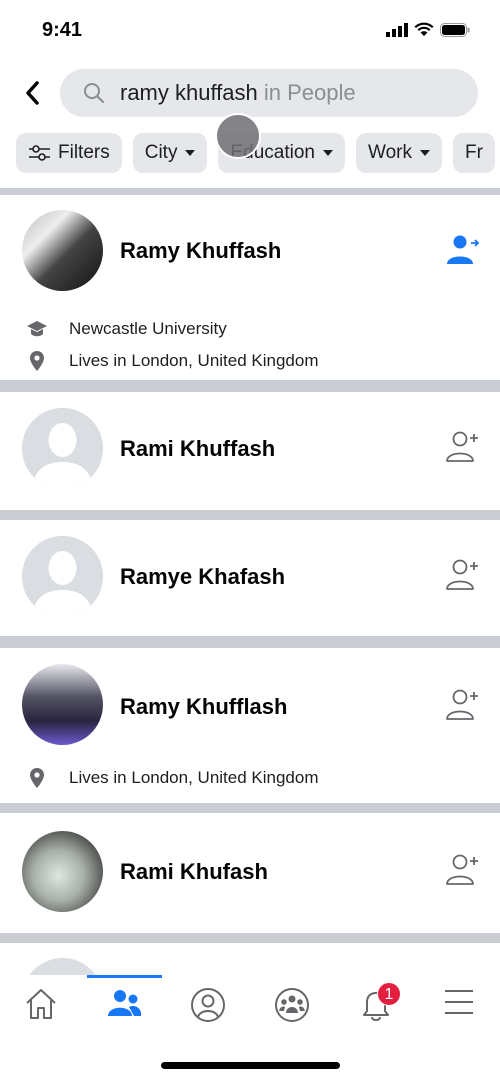 This screenshot has height=1080, width=500. Describe the element at coordinates (203, 707) in the screenshot. I see `result-name: Ramy Khufflash` at that location.